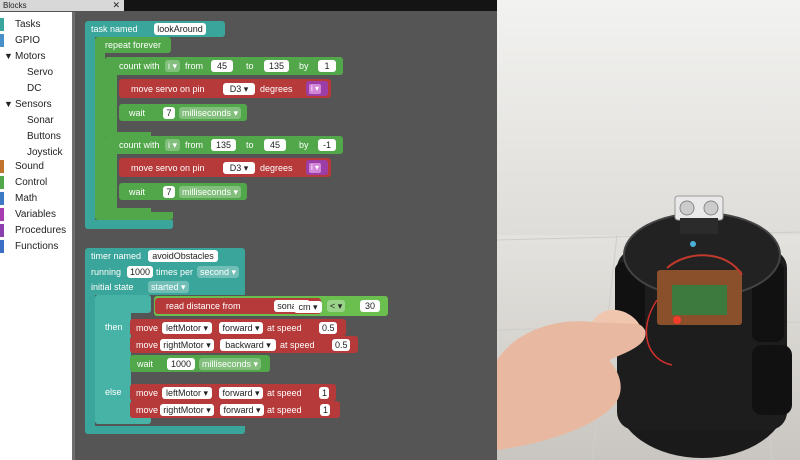 This screenshot has height=460, width=800. Describe the element at coordinates (336, 306) in the screenshot. I see `compare-operator-dropdown: < ▾` at that location.